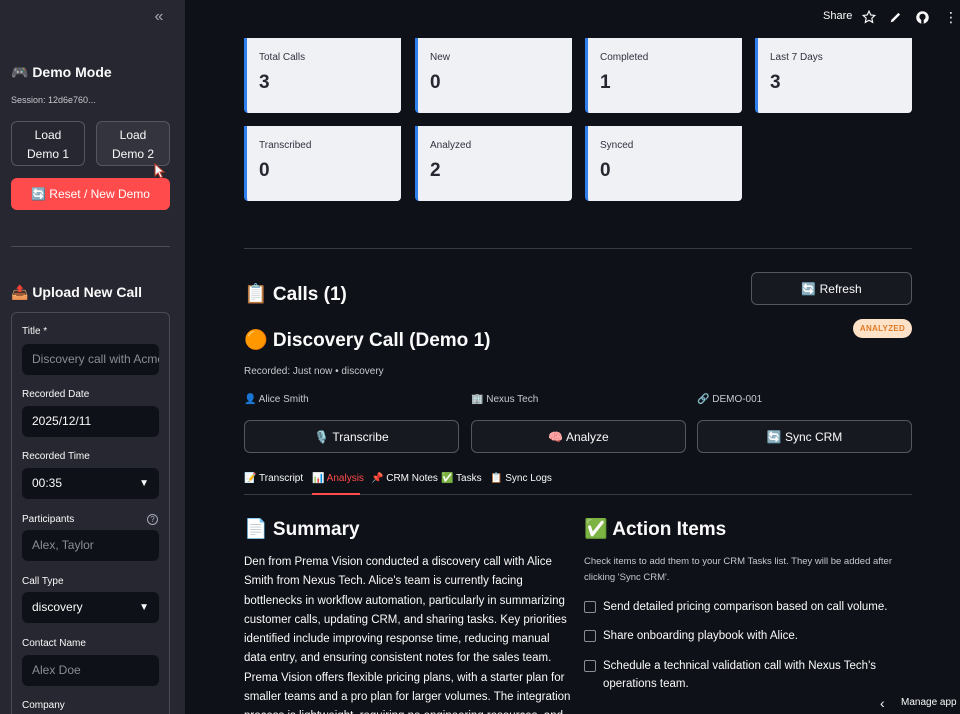  What do you see at coordinates (57, 607) in the screenshot?
I see `call-type-value: discovery` at bounding box center [57, 607].